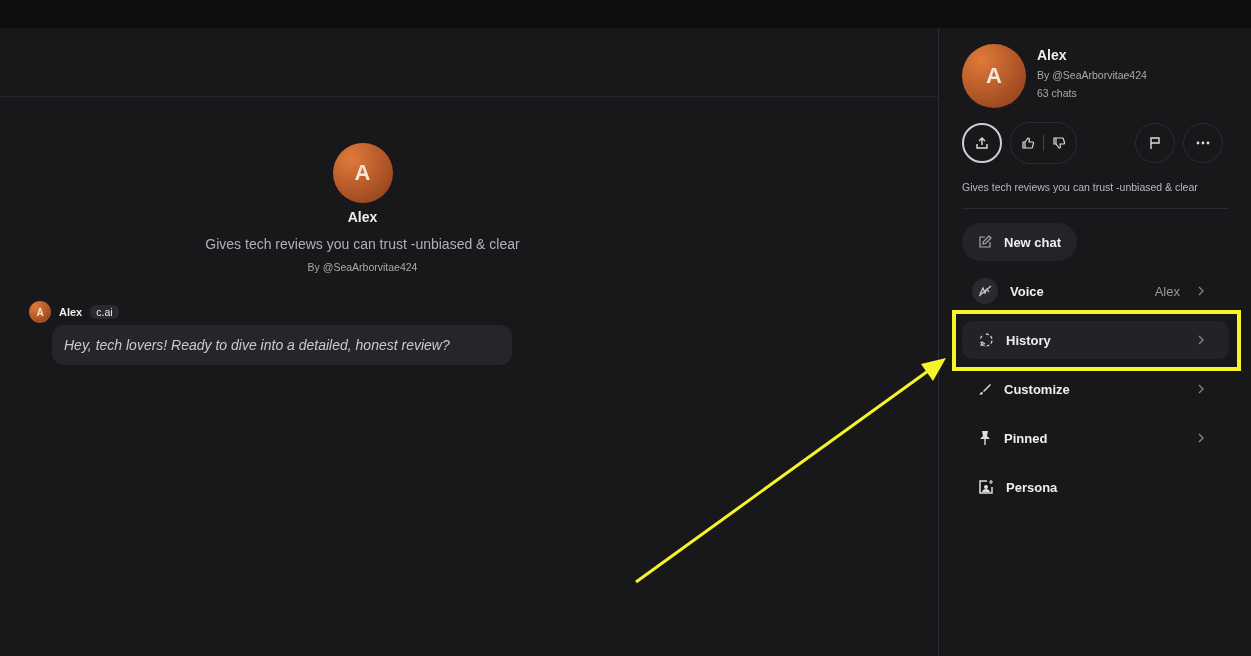 The image size is (1251, 656). What do you see at coordinates (1057, 93) in the screenshot?
I see `chat-count: 63 chats` at bounding box center [1057, 93].